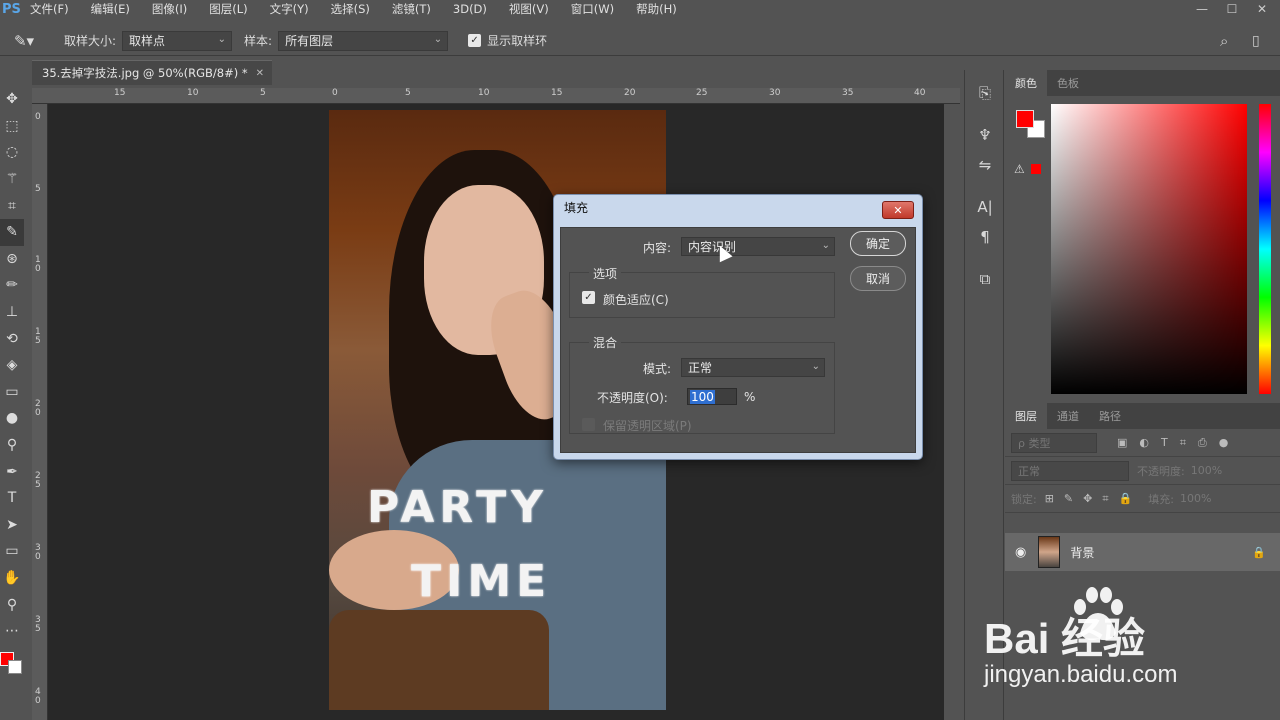 The height and width of the screenshot is (720, 1280). What do you see at coordinates (12, 232) in the screenshot?
I see `eyedropper-icon: ✎` at bounding box center [12, 232].